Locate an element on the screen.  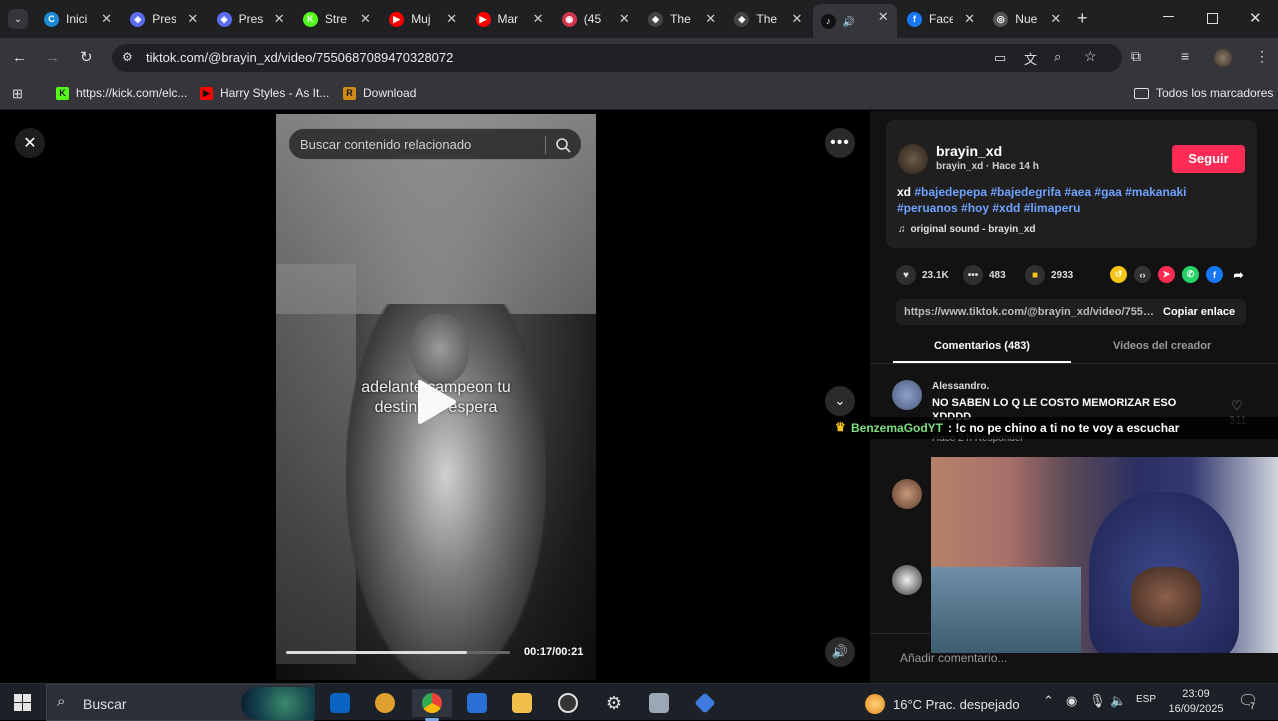
browser-menu-icon: ⋮ is located at coordinates (1262, 56).